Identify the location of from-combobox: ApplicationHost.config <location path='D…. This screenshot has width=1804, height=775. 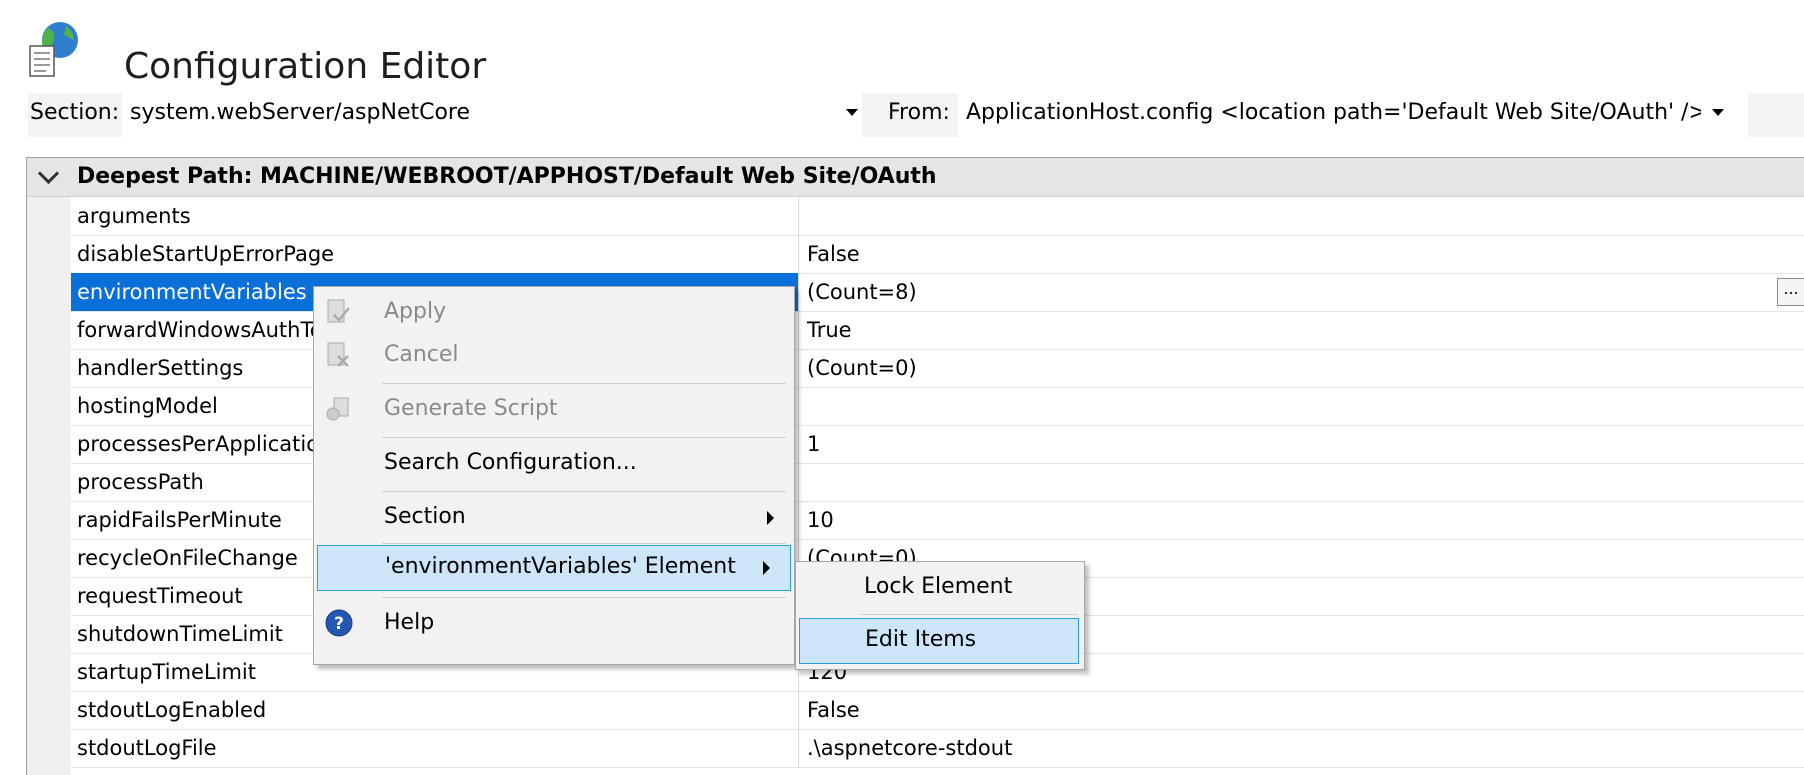
(1353, 115).